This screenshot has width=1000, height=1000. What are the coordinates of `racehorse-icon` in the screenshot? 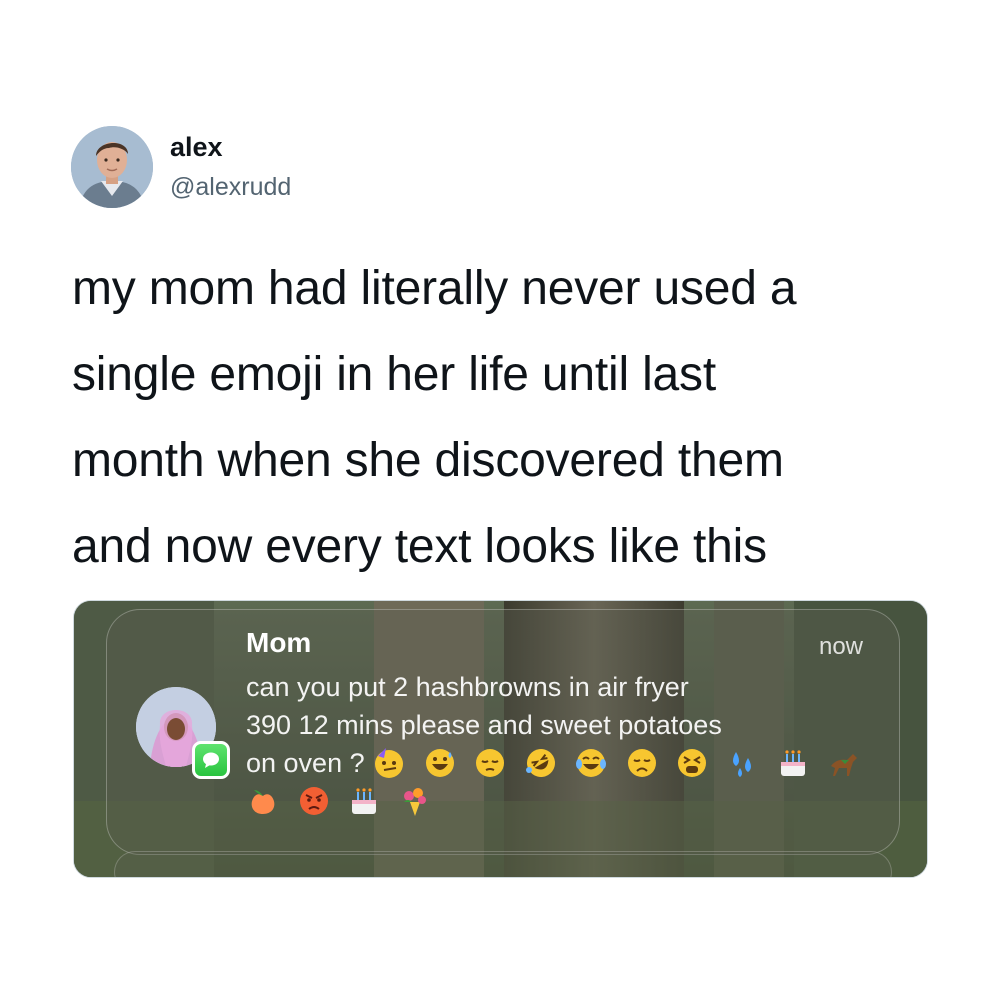 It's located at (843, 764).